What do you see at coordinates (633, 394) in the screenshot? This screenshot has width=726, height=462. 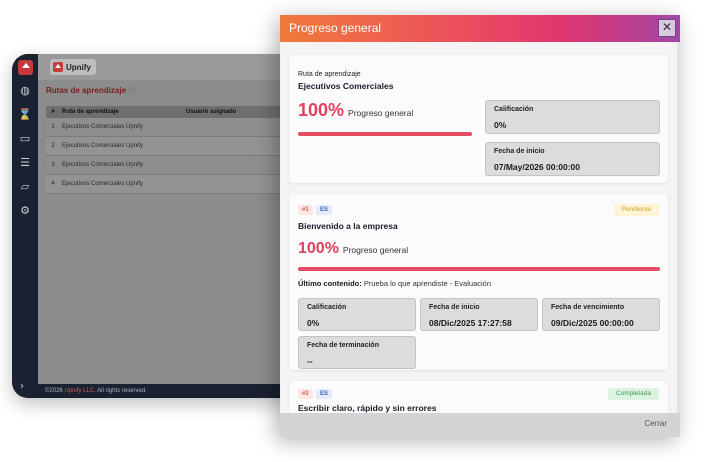 I see `status-badge: Completada` at bounding box center [633, 394].